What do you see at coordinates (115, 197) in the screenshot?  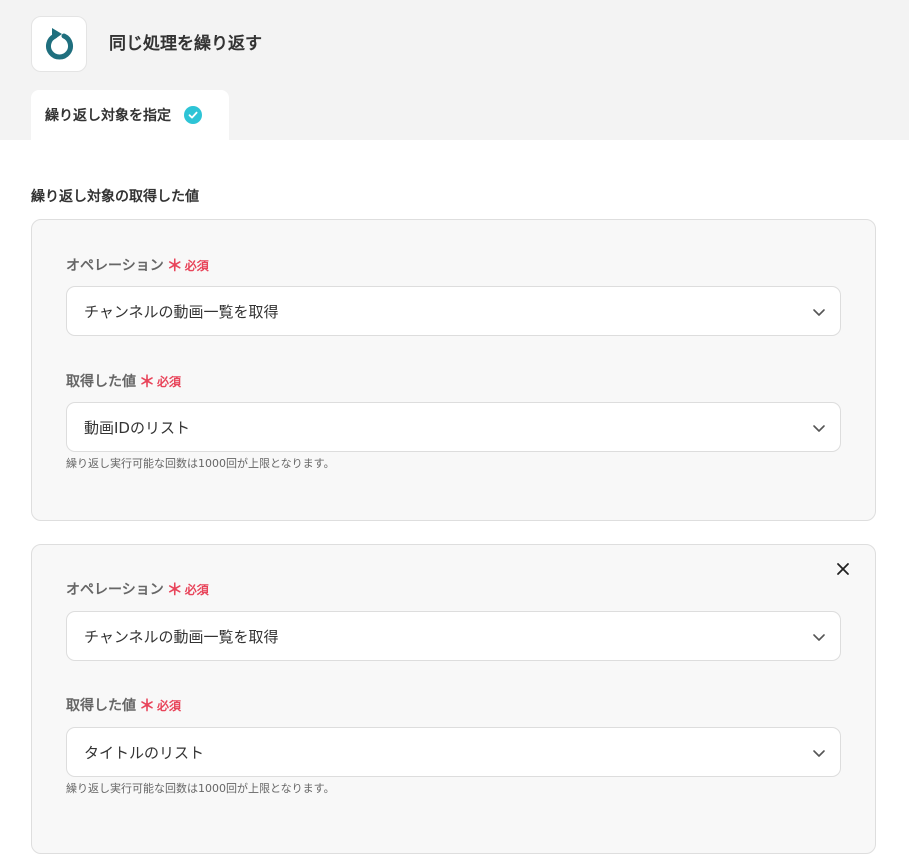 I see `section-title: 繰り返し対象の取得した値` at bounding box center [115, 197].